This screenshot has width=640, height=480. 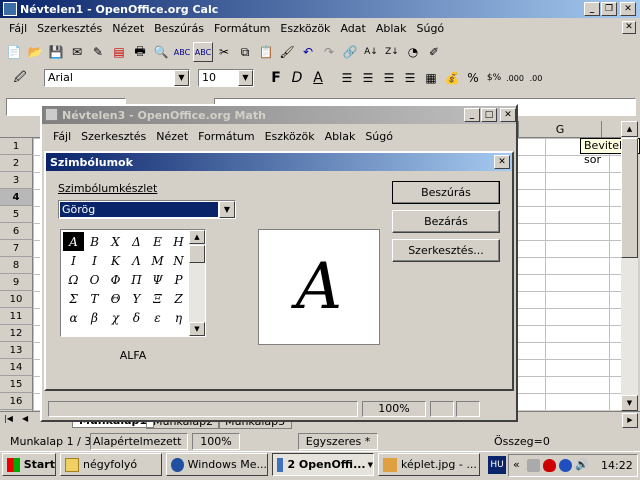 I want to click on symbol-cell: Ψ, so click(x=157, y=279).